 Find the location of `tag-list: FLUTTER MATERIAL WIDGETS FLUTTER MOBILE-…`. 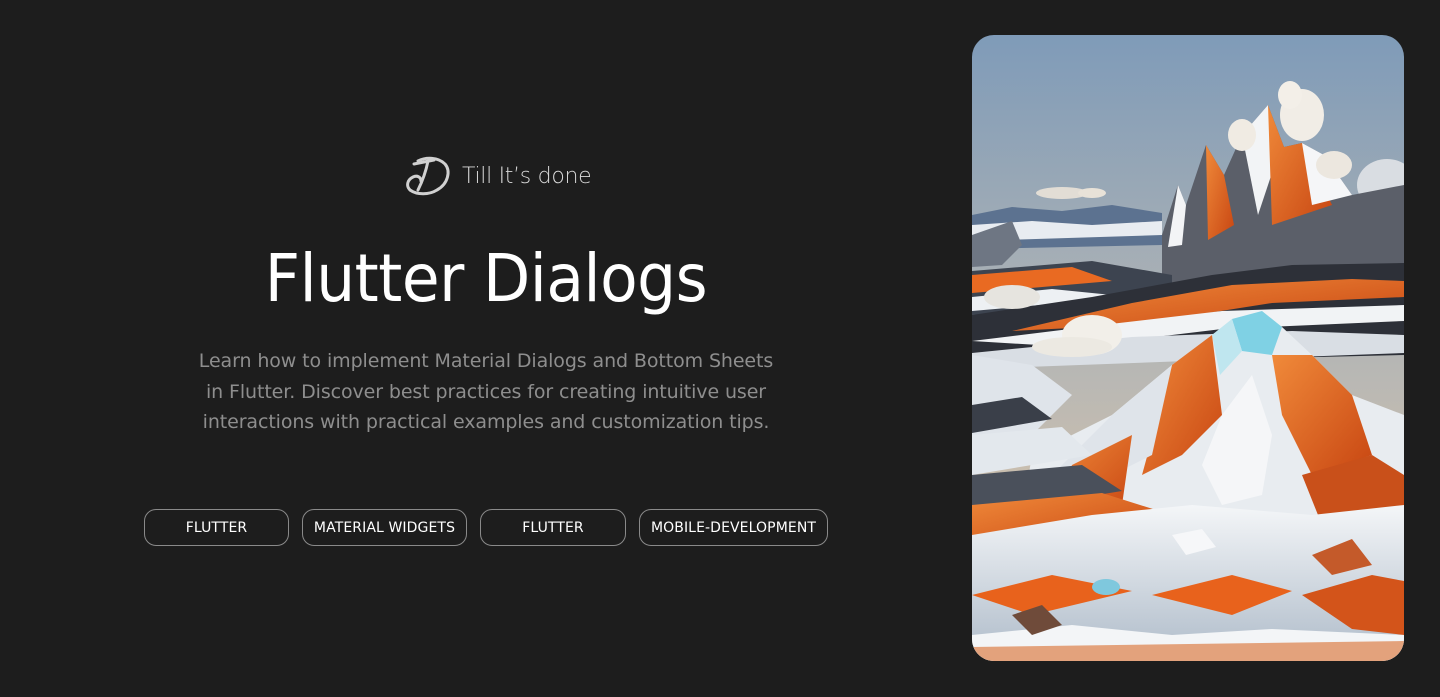

tag-list: FLUTTER MATERIAL WIDGETS FLUTTER MOBILE-… is located at coordinates (486, 527).